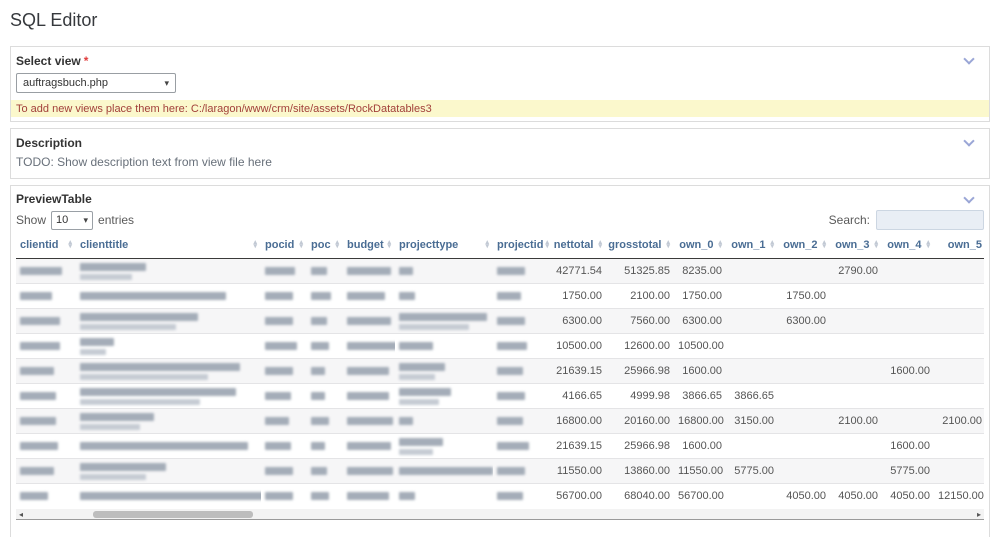 Image resolution: width=1000 pixels, height=537 pixels. I want to click on scroll-right-icon: ▸, so click(979, 514).